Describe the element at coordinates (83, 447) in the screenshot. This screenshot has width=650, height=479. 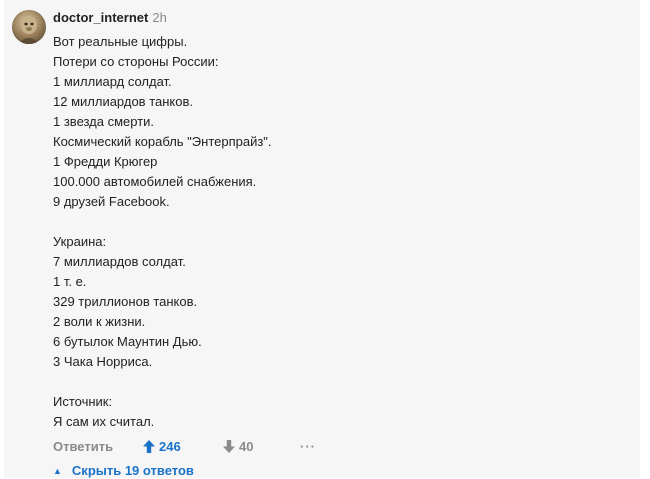
I see `reply-button: Ответить` at that location.